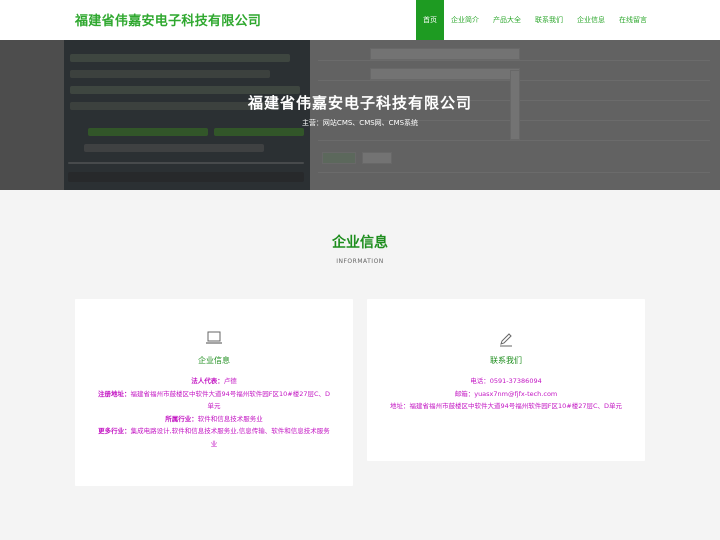 The height and width of the screenshot is (540, 720). Describe the element at coordinates (214, 437) in the screenshot. I see `more-industry-line: 更多行业：集成电路设计,软件和信息技术服务业,信息传输、软件和信息技术服务业` at that location.